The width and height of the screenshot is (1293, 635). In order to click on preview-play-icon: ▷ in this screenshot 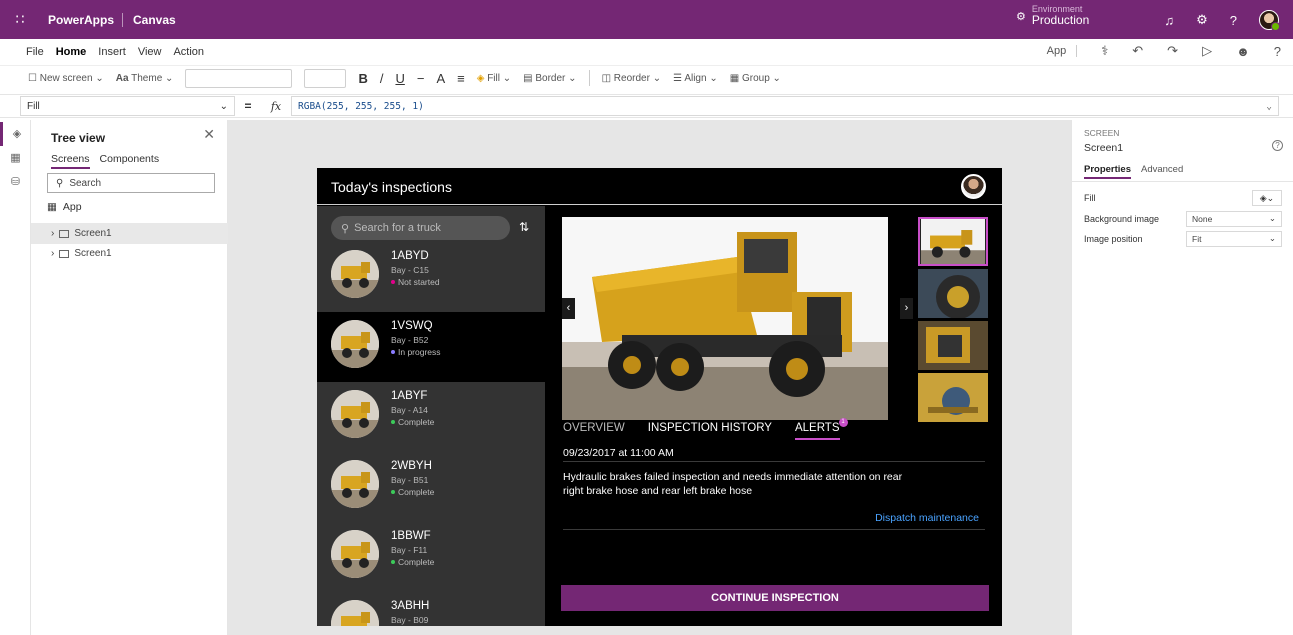, I will do `click(1207, 51)`.